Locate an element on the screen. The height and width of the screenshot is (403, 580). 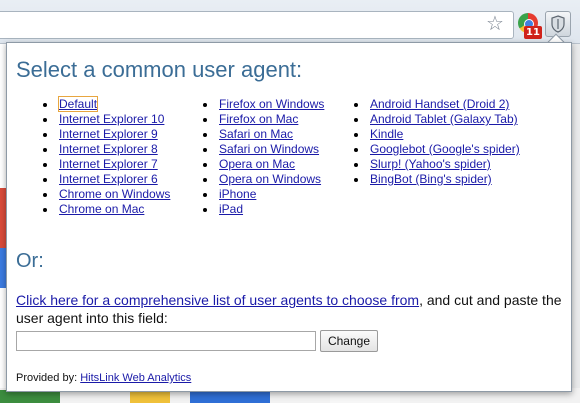
list-item: Chrome on Windows is located at coordinates (106, 194).